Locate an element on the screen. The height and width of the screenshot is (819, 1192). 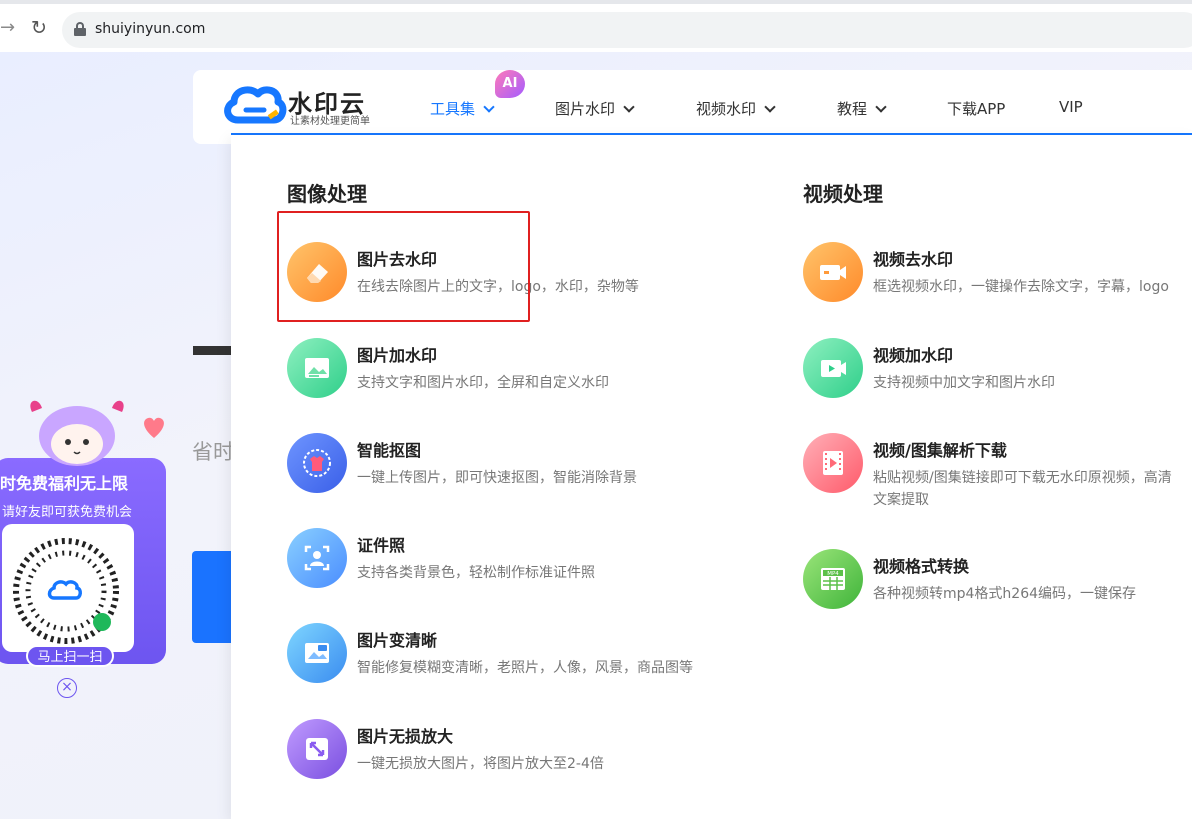
tool-desc-line: 粘贴视频/图集链接即可下载无水印原视频，高清 is located at coordinates (1022, 478).